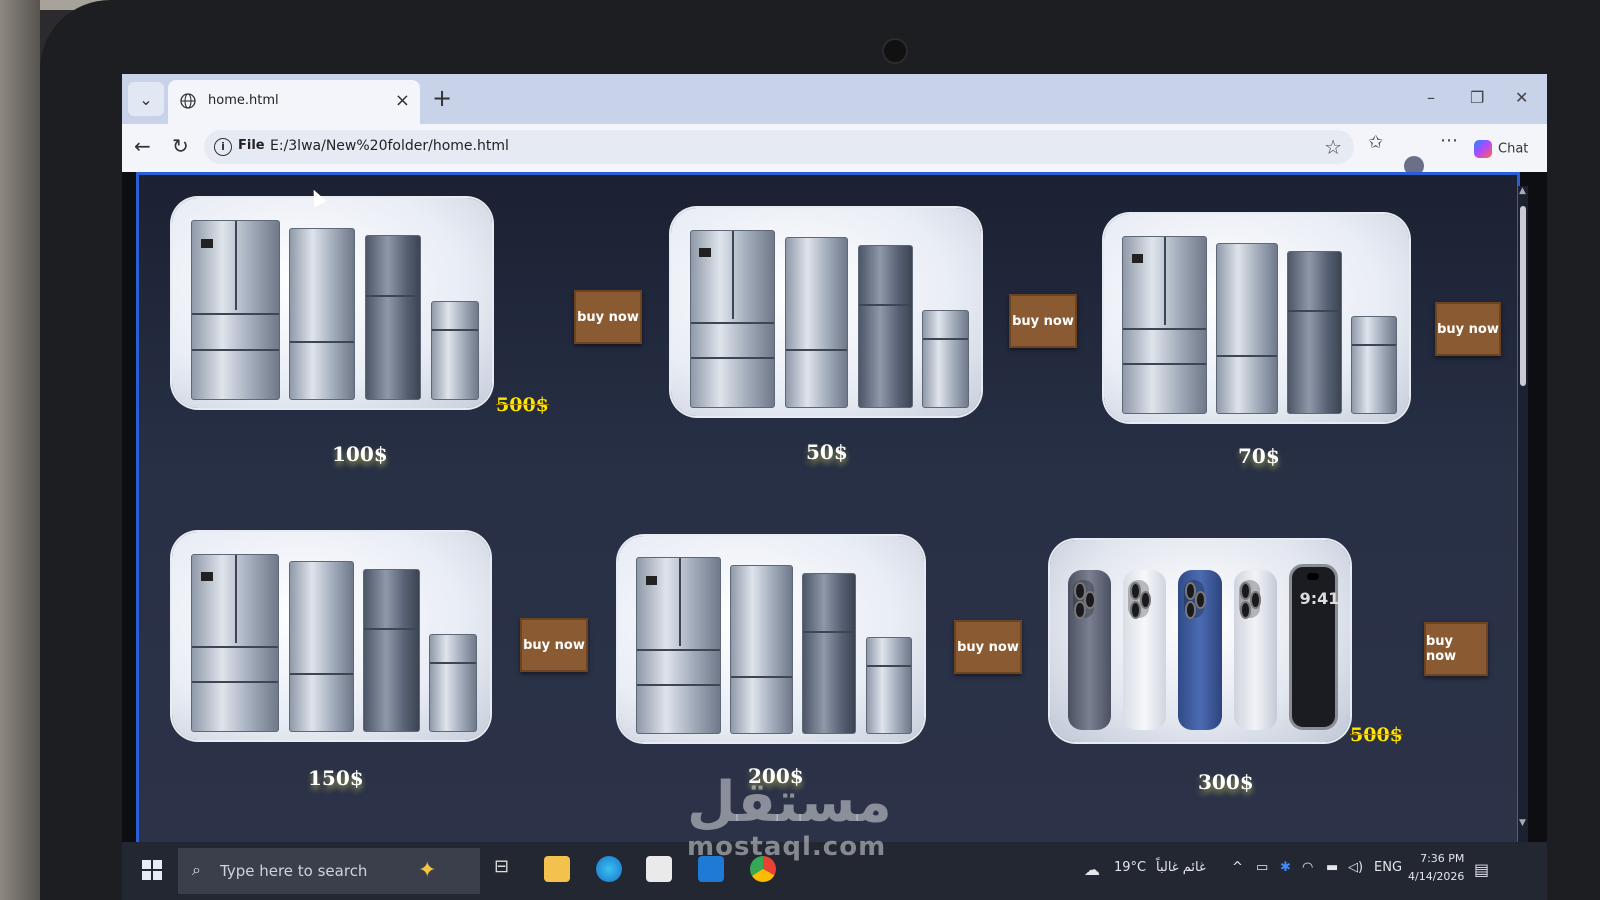 The height and width of the screenshot is (900, 1600). I want to click on address-url: E:/3lwa/New%20folder/home.html, so click(389, 146).